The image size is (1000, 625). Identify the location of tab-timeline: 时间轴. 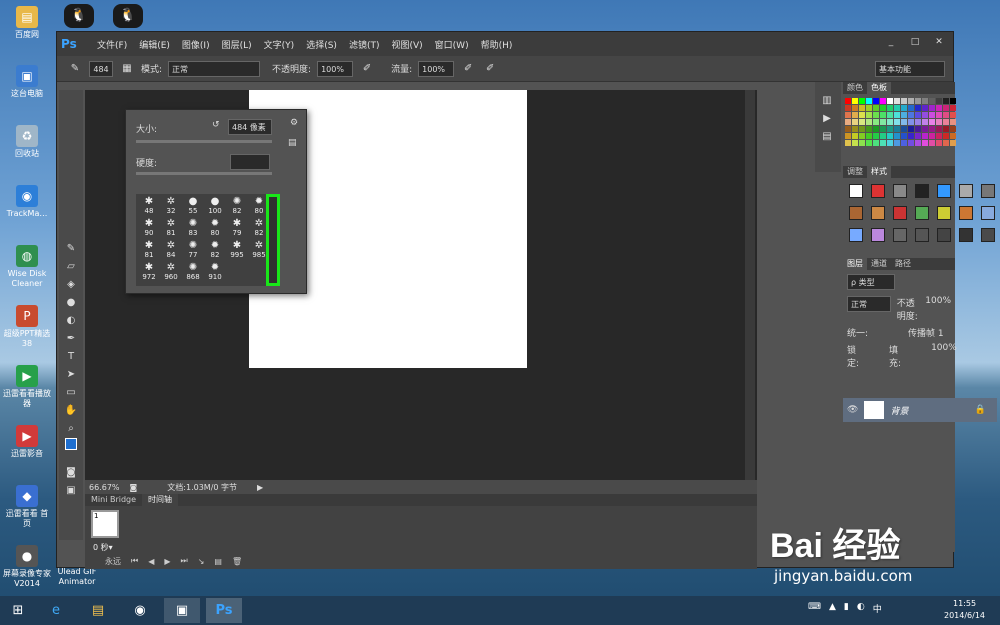
(160, 500).